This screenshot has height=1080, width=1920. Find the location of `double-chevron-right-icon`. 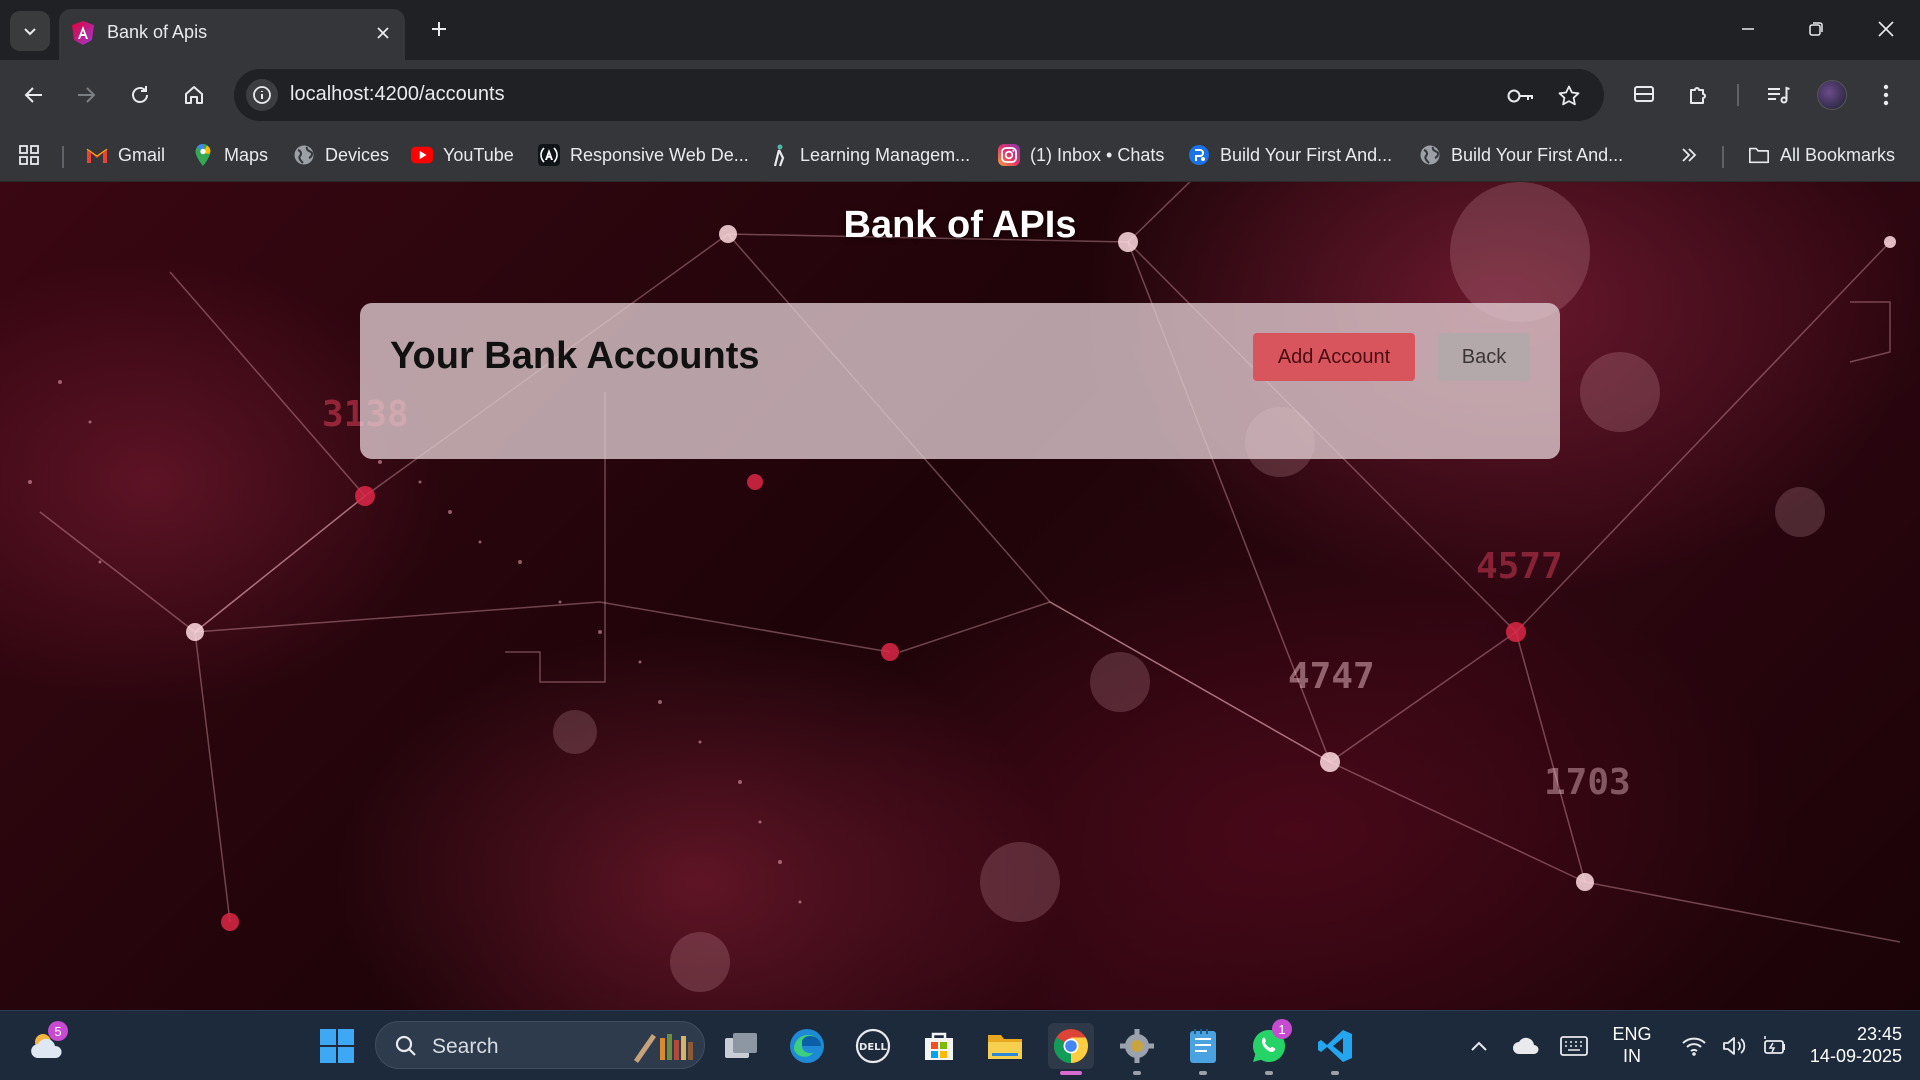

double-chevron-right-icon is located at coordinates (1689, 155).